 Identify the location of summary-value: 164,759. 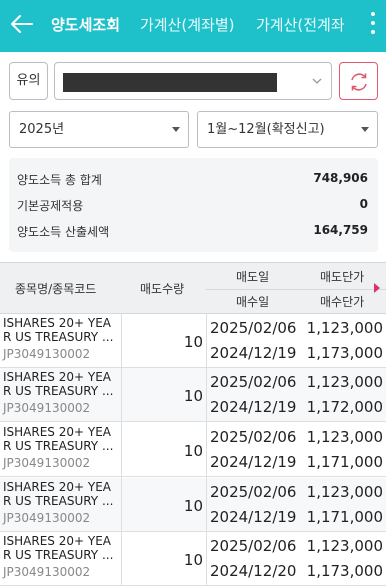
(340, 230).